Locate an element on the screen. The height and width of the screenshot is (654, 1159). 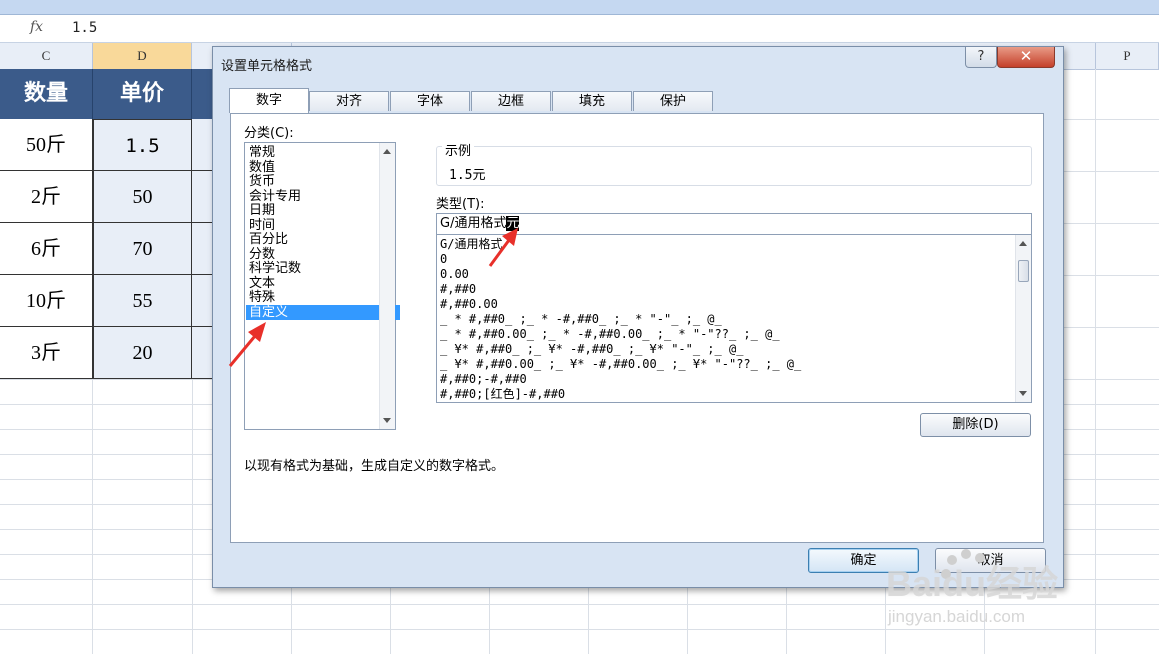
format-item: 0.00 is located at coordinates (454, 274).